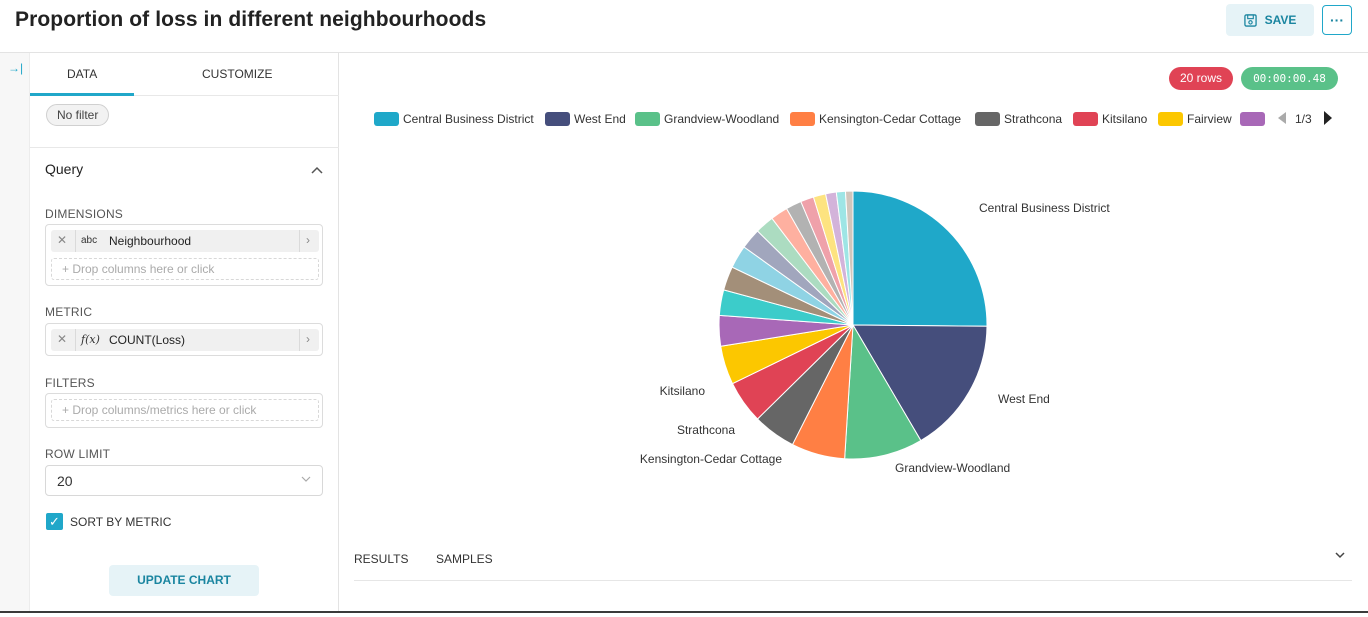  I want to click on metric-pill: ✕ f(x) COUNT(Loss) ›, so click(185, 340).